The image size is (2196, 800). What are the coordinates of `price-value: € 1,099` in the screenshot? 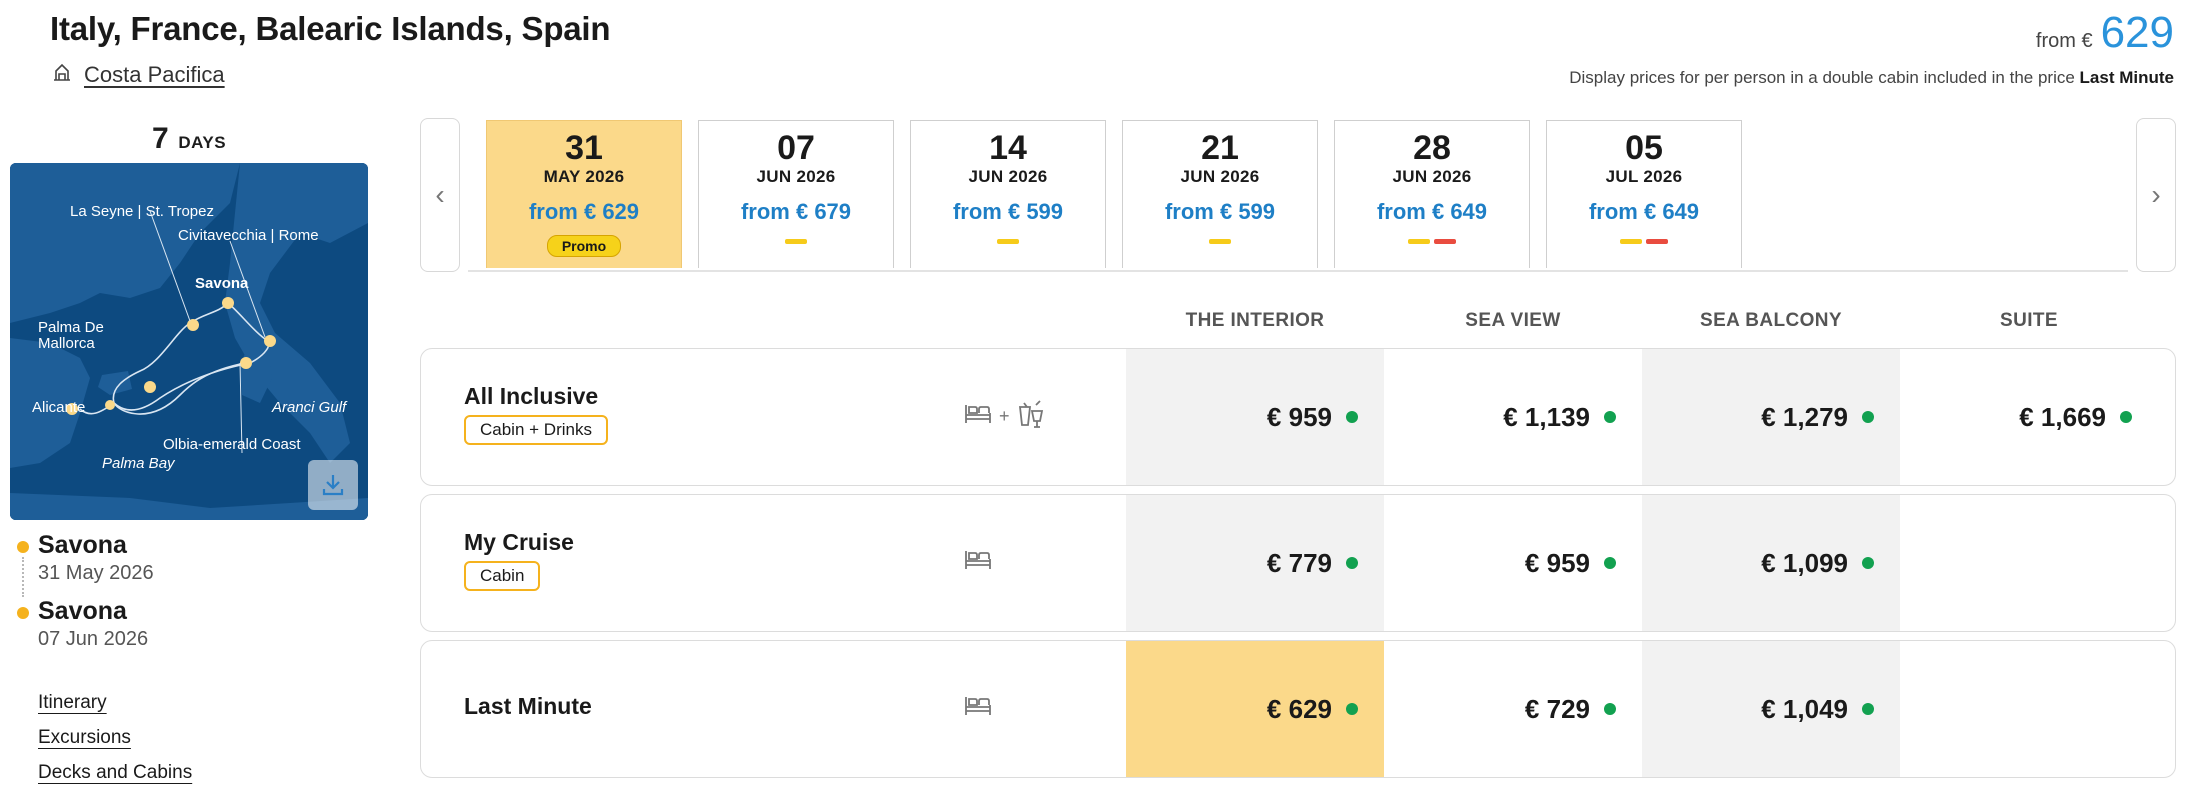 It's located at (1804, 562).